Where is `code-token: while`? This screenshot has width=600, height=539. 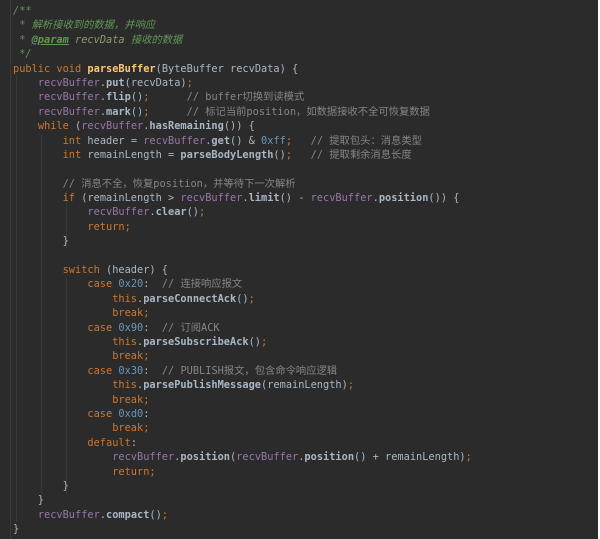
code-token: while is located at coordinates (53, 126).